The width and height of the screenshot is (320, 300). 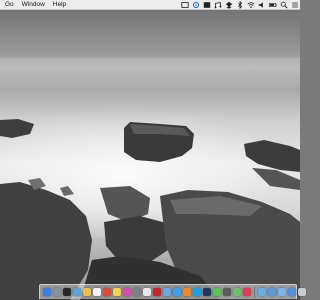 I want to click on notes-icon, so click(x=117, y=292).